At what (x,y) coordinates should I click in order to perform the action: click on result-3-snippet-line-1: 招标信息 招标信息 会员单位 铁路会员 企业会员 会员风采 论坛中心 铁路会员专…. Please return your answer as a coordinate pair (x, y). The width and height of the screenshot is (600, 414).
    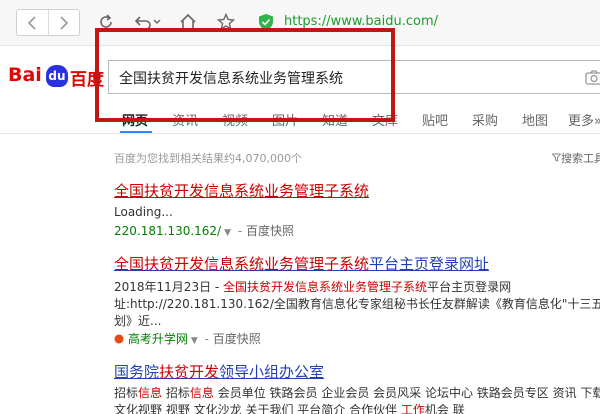
    Looking at the image, I should click on (357, 393).